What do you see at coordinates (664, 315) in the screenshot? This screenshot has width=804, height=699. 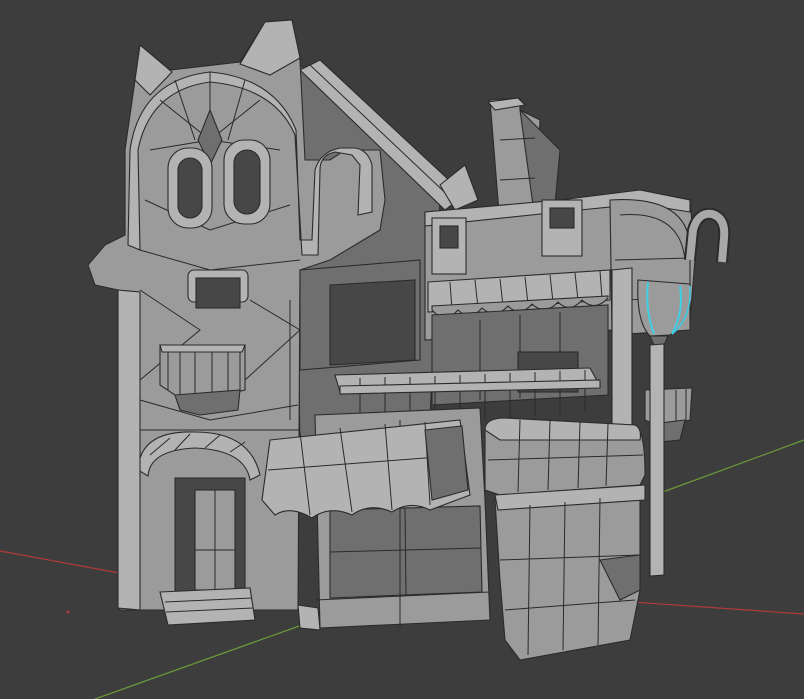 I see `hanging-lantern` at bounding box center [664, 315].